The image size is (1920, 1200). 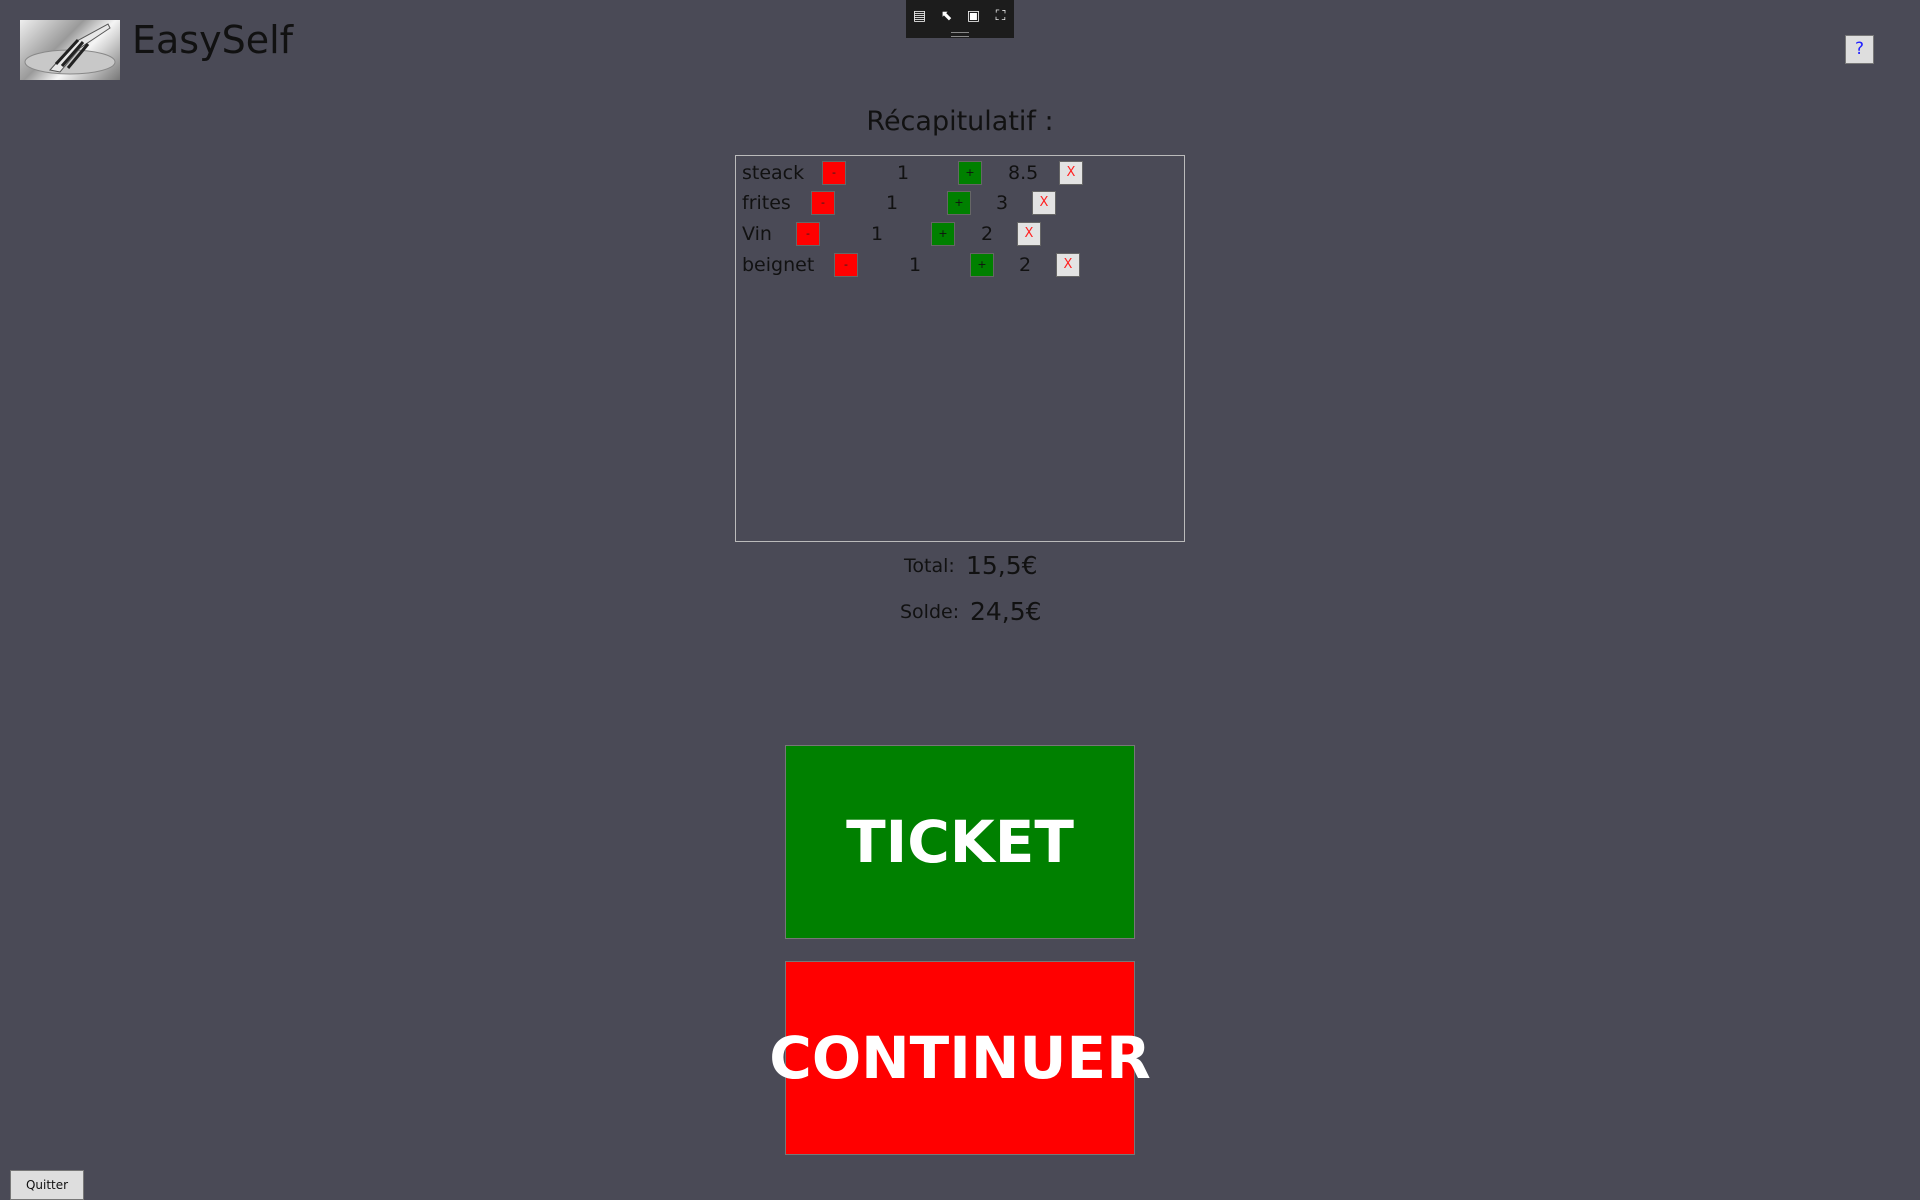 I want to click on item-name: steack, so click(x=773, y=173).